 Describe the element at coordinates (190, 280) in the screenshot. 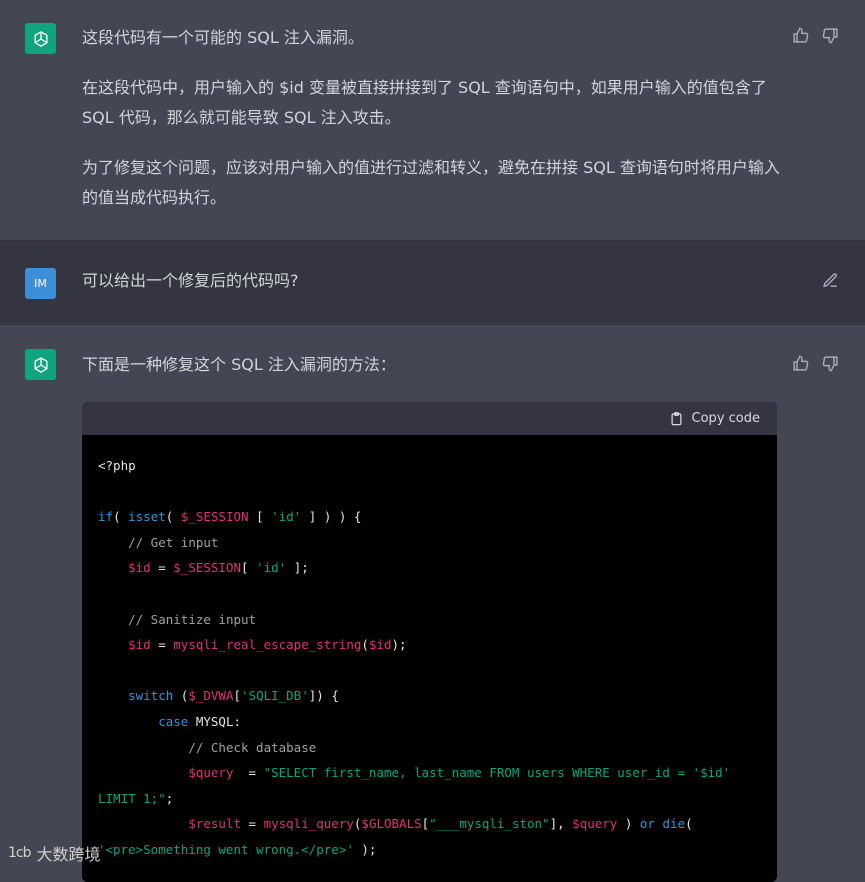

I see `user-question: 可以给出一个修复后的代码吗?` at that location.